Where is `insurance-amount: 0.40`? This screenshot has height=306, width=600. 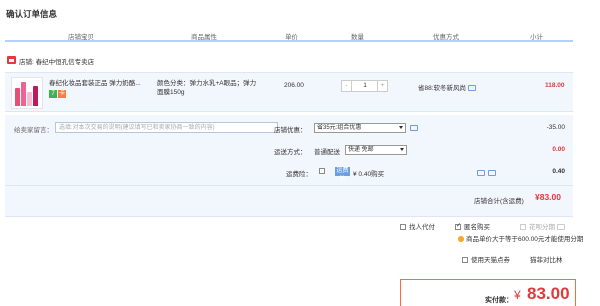 insurance-amount: 0.40 is located at coordinates (558, 171).